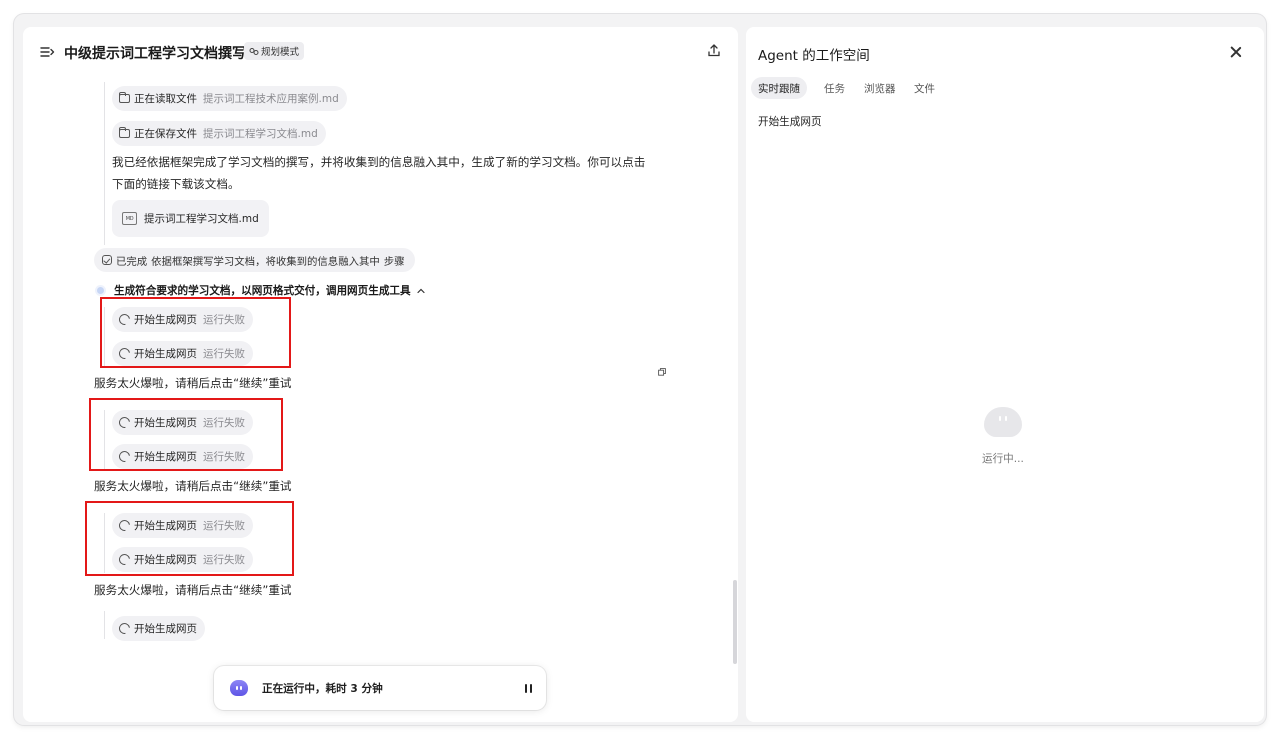 This screenshot has width=1280, height=739. Describe the element at coordinates (124, 628) in the screenshot. I see `loading-icon` at that location.